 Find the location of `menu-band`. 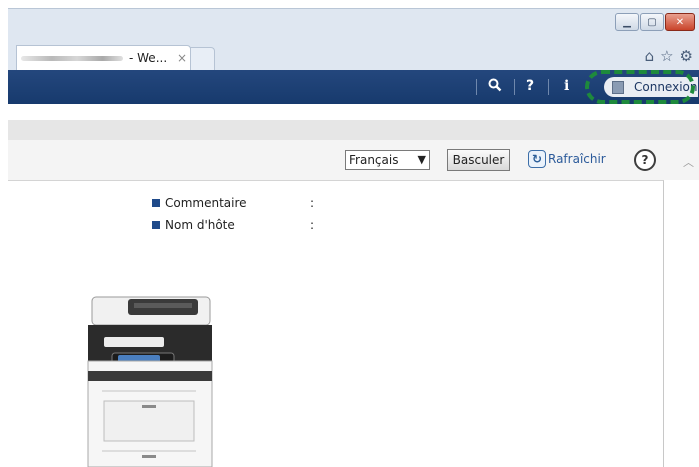

menu-band is located at coordinates (353, 130).